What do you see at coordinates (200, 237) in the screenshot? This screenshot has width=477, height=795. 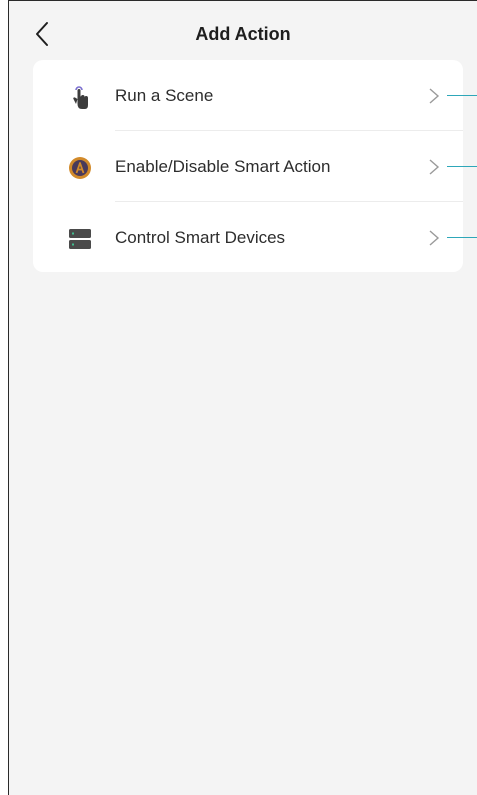 I see `action-label: Control Smart Devices` at bounding box center [200, 237].